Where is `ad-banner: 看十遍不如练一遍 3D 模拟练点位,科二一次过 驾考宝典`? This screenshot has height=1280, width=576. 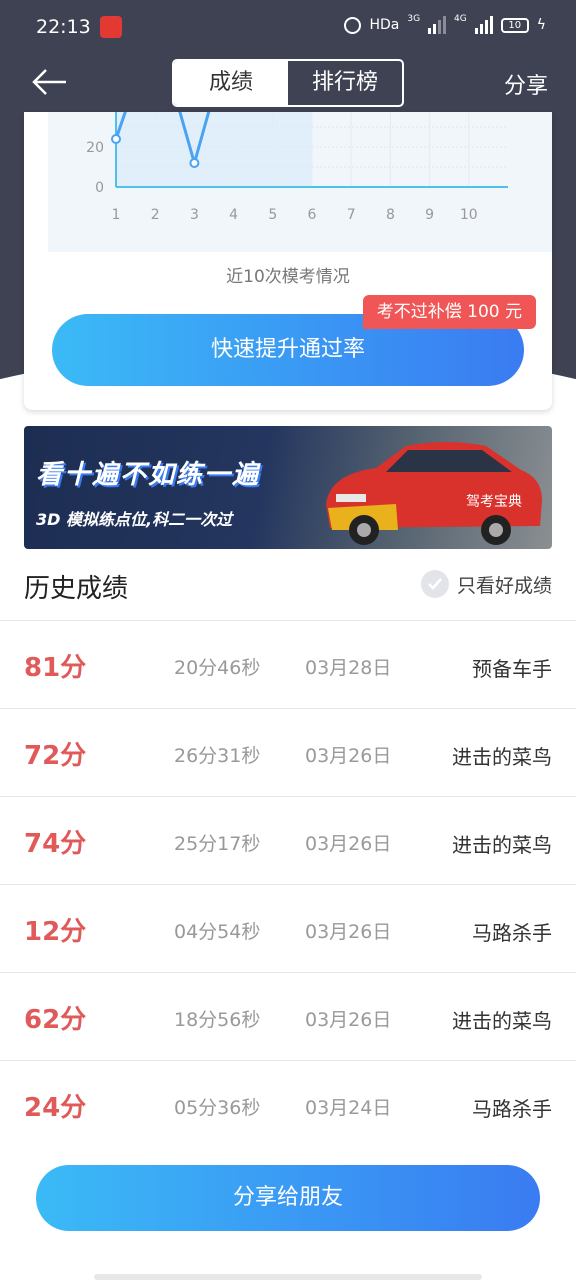
ad-banner: 看十遍不如练一遍 3D 模拟练点位,科二一次过 驾考宝典 is located at coordinates (288, 487).